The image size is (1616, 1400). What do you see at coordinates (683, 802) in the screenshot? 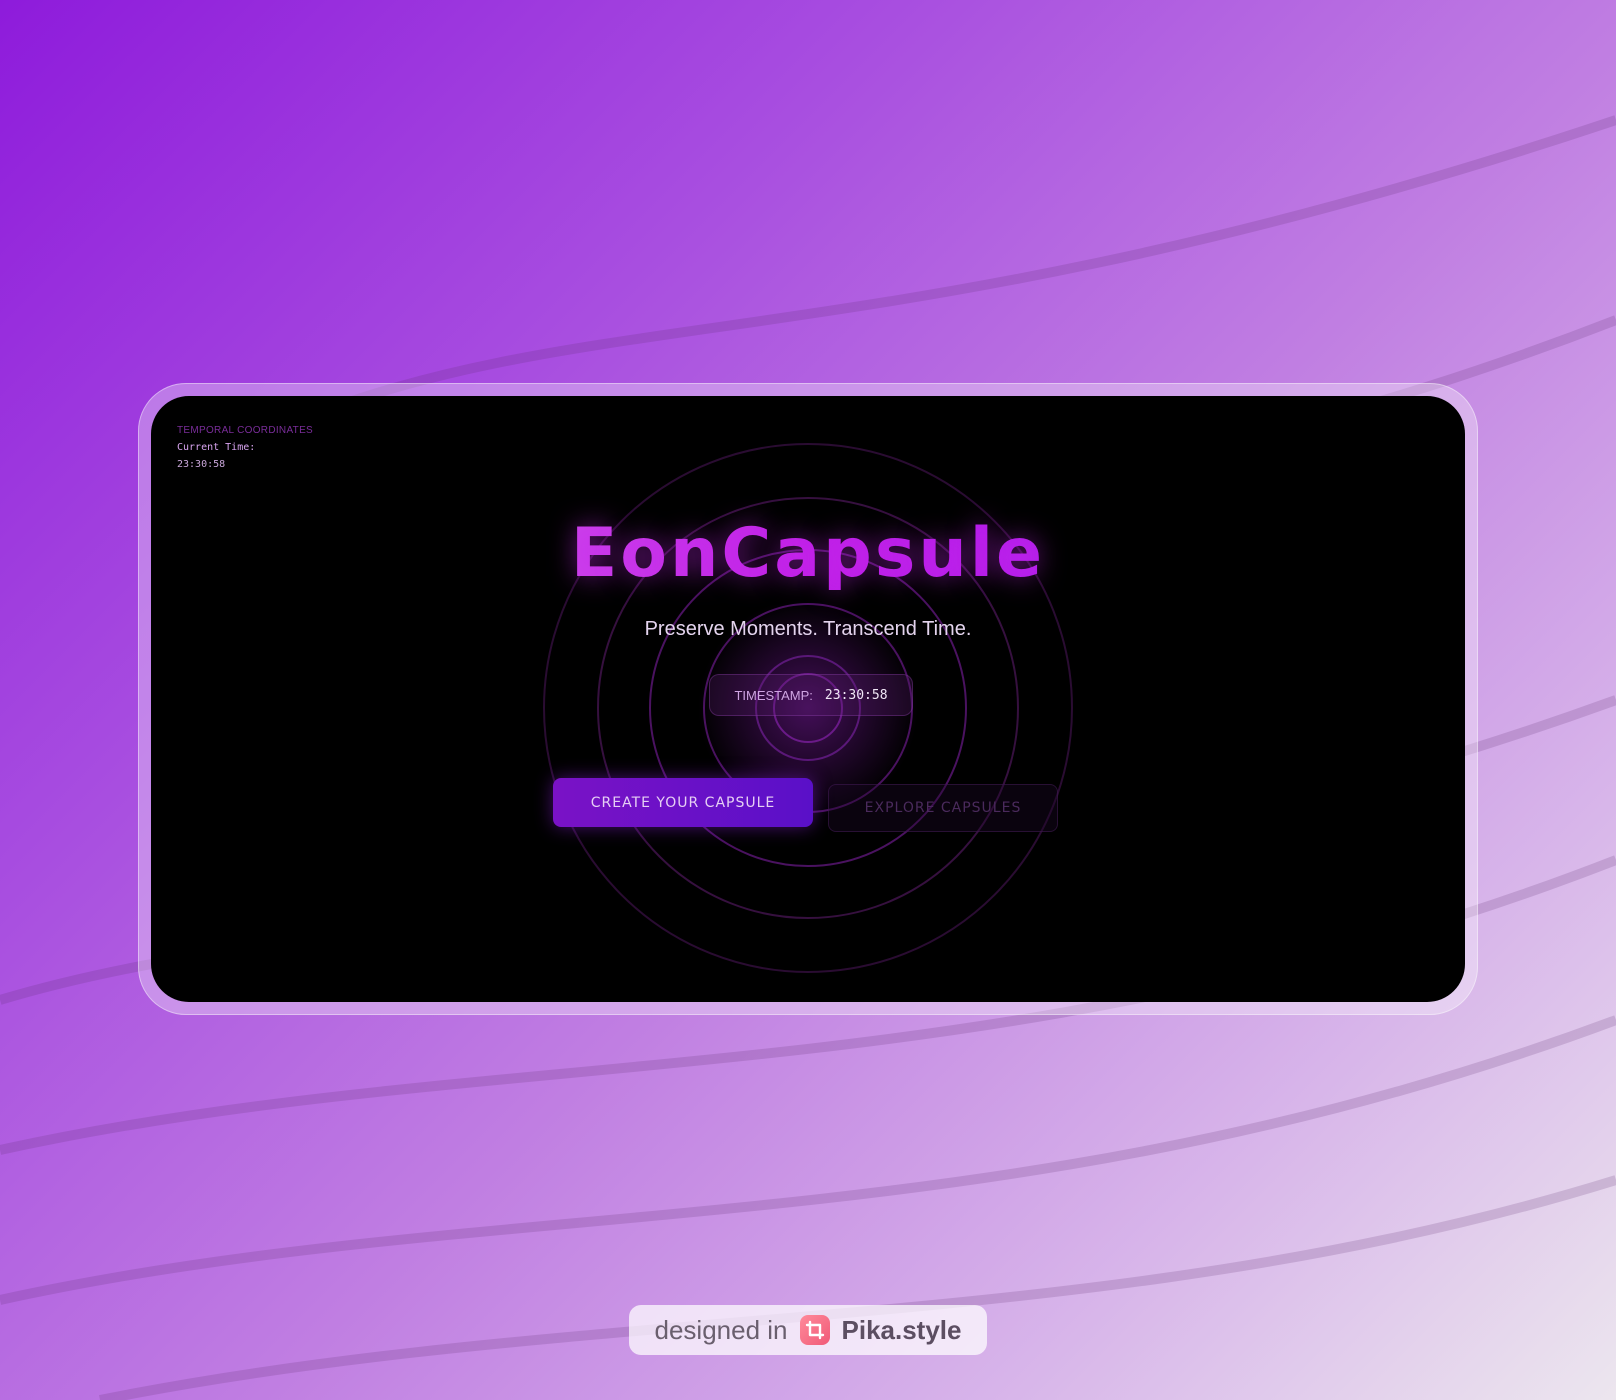
I see `create-capsule-button: CREATE YOUR CAPSULE` at bounding box center [683, 802].